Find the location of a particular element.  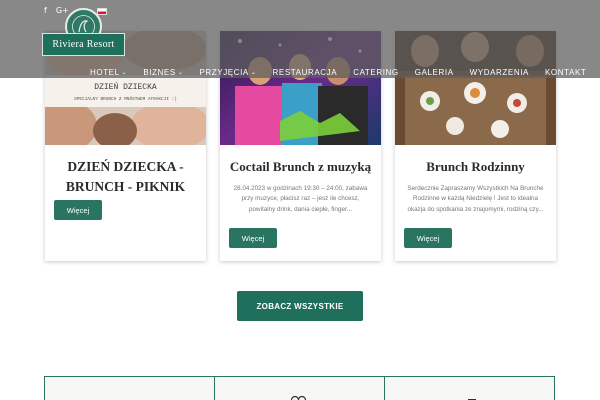

nav-restauracja: RESTAURACJA is located at coordinates (305, 72).